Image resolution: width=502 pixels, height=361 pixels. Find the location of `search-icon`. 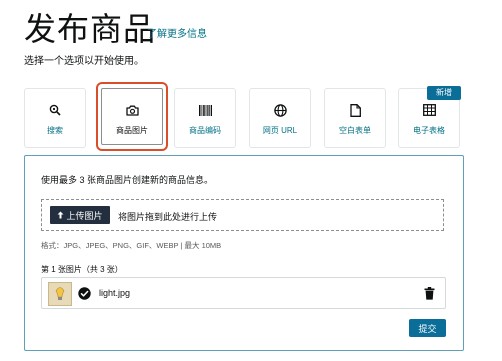

search-icon is located at coordinates (55, 110).